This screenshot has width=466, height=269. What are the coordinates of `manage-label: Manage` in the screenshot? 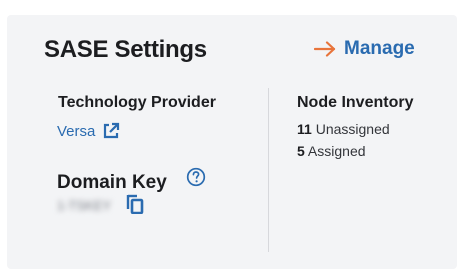 It's located at (379, 48).